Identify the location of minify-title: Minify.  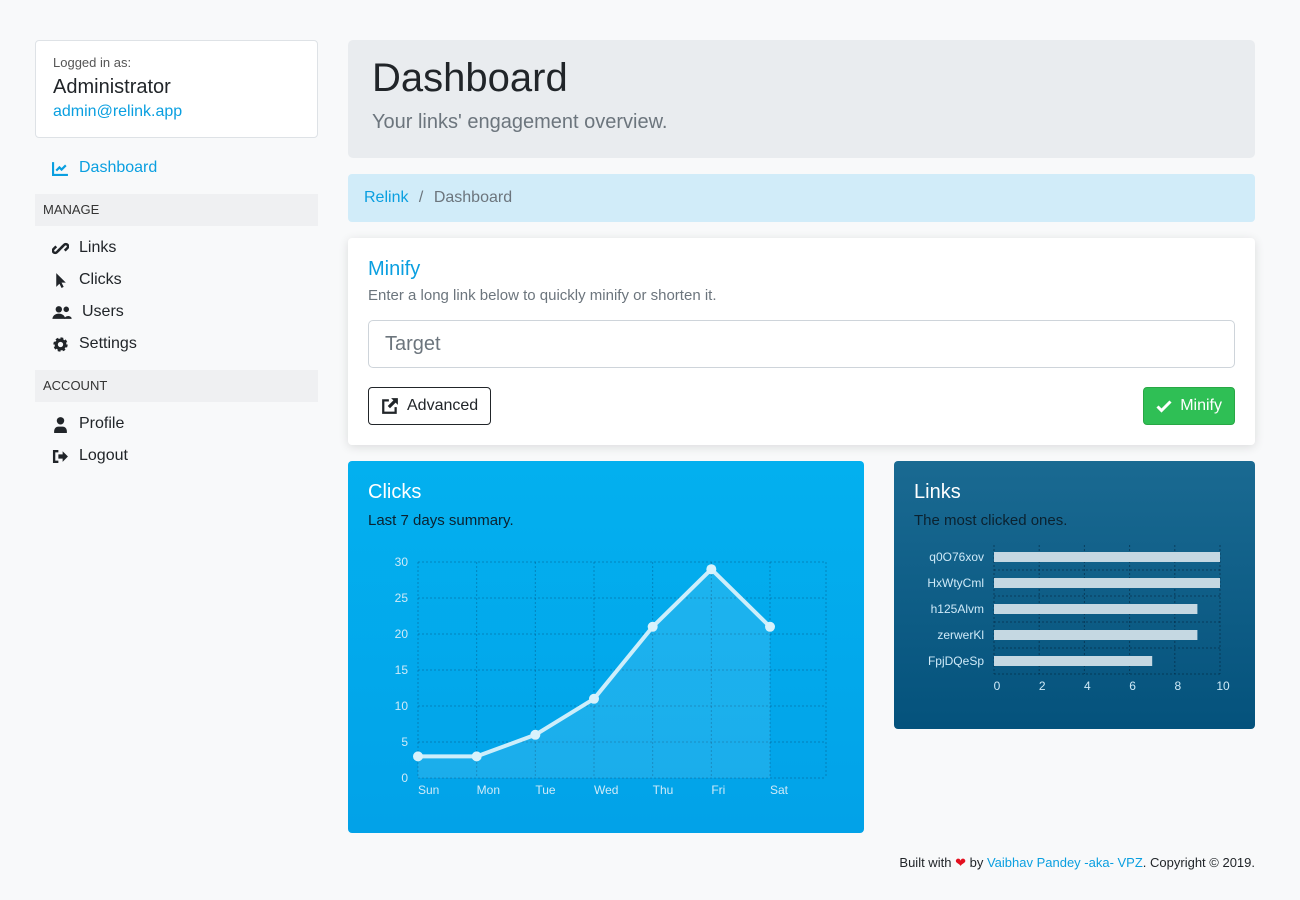
(394, 269).